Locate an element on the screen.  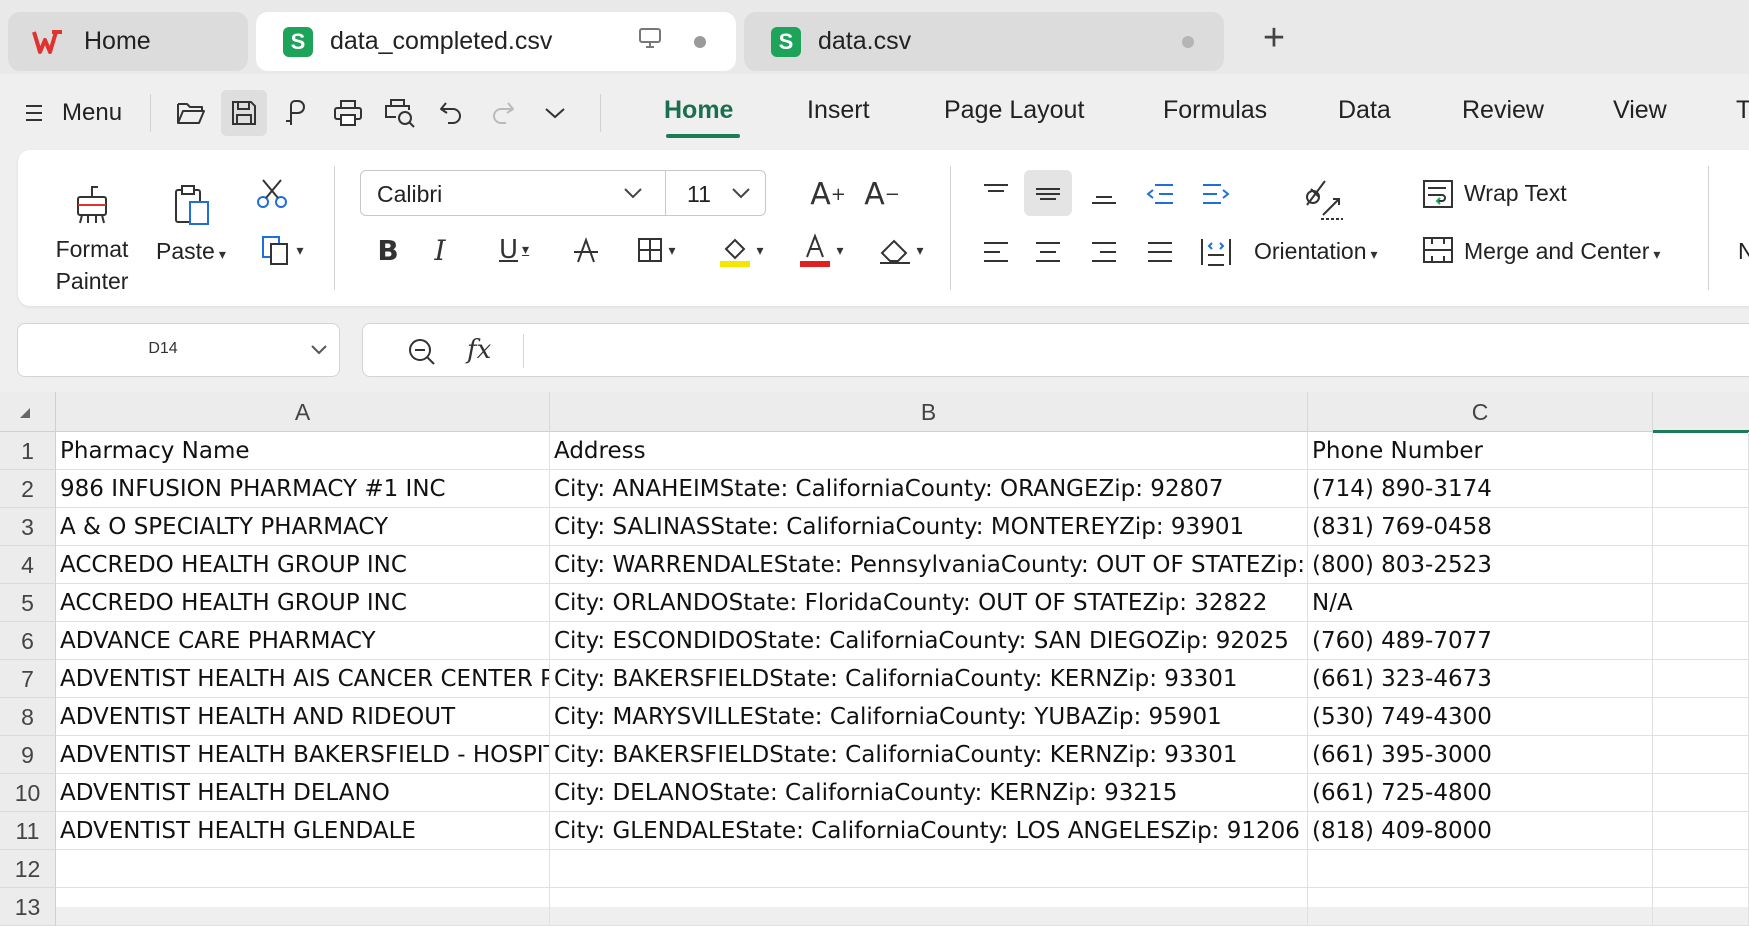
align-middle-icon is located at coordinates (1048, 194).